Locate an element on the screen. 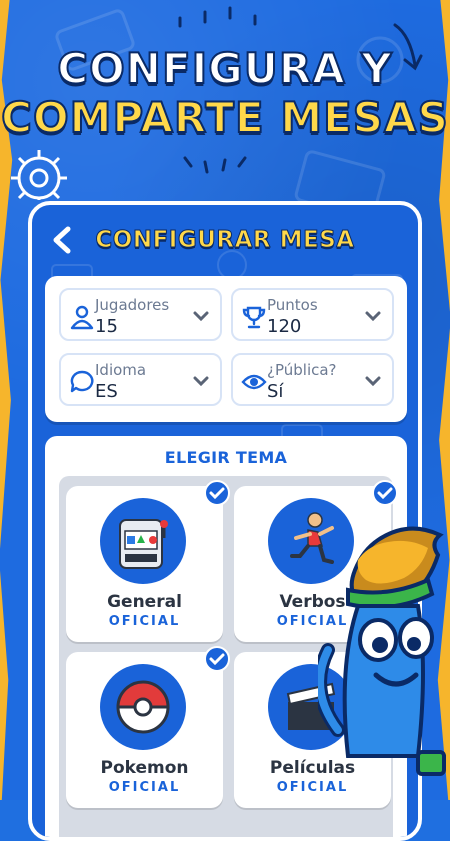  language-value: ES is located at coordinates (106, 391).